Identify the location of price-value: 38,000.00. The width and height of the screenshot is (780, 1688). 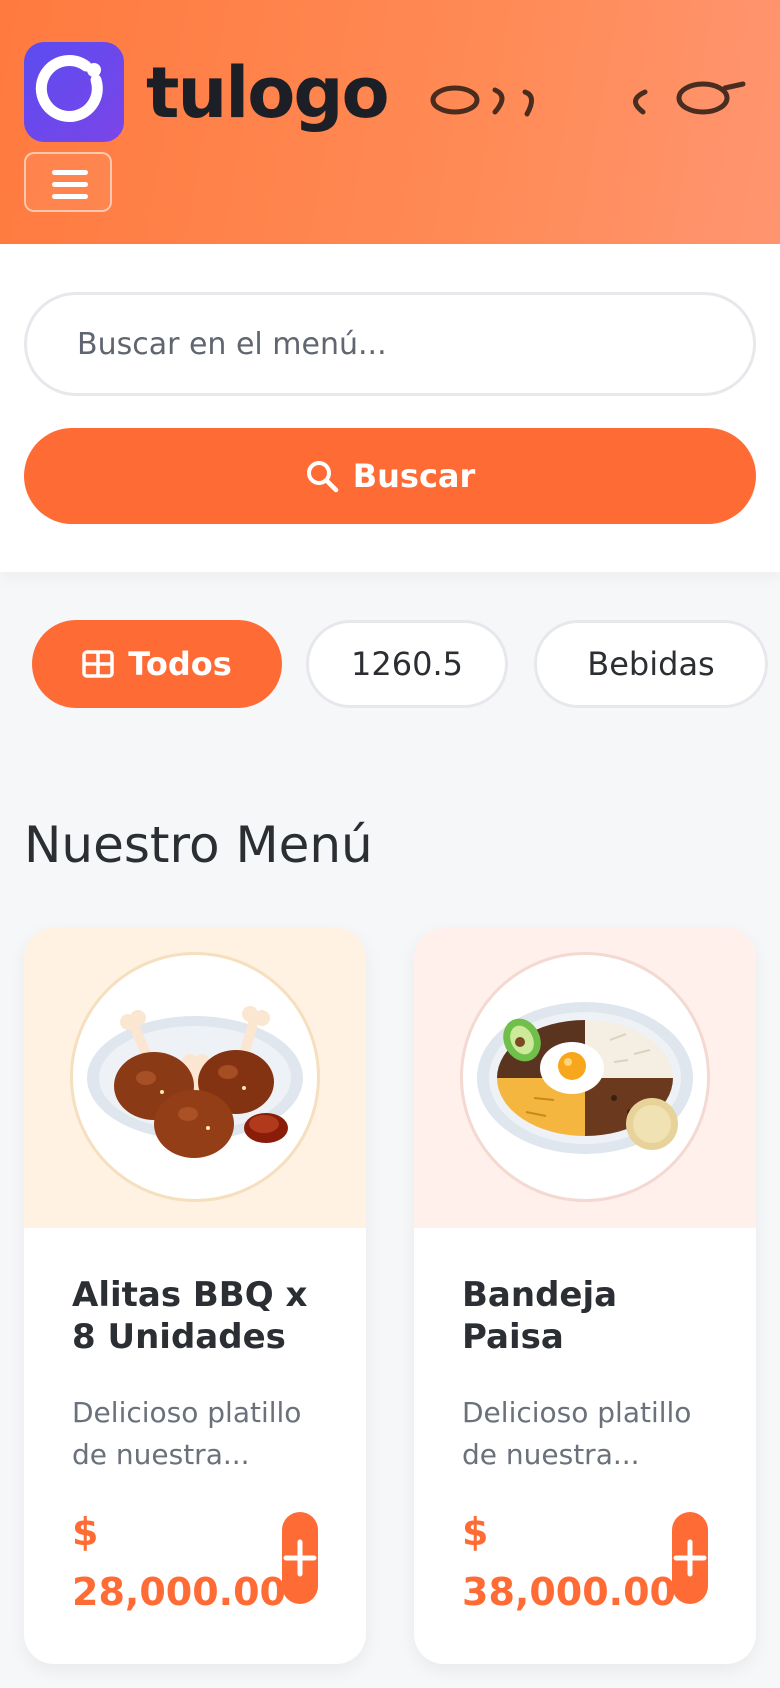
(569, 1592).